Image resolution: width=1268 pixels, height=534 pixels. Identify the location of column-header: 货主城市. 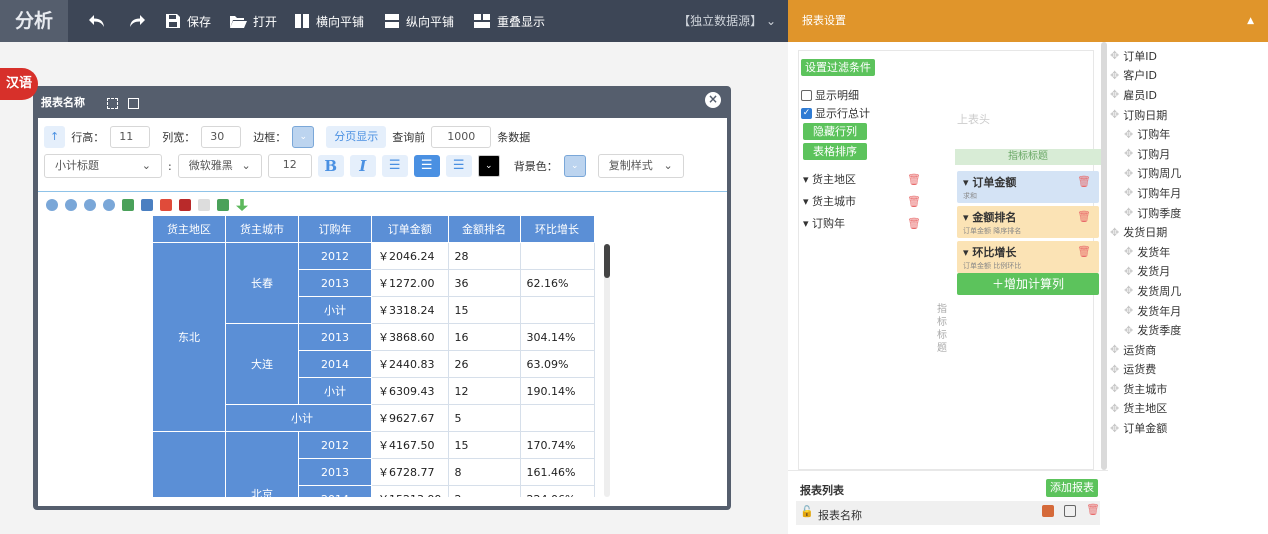
(262, 229).